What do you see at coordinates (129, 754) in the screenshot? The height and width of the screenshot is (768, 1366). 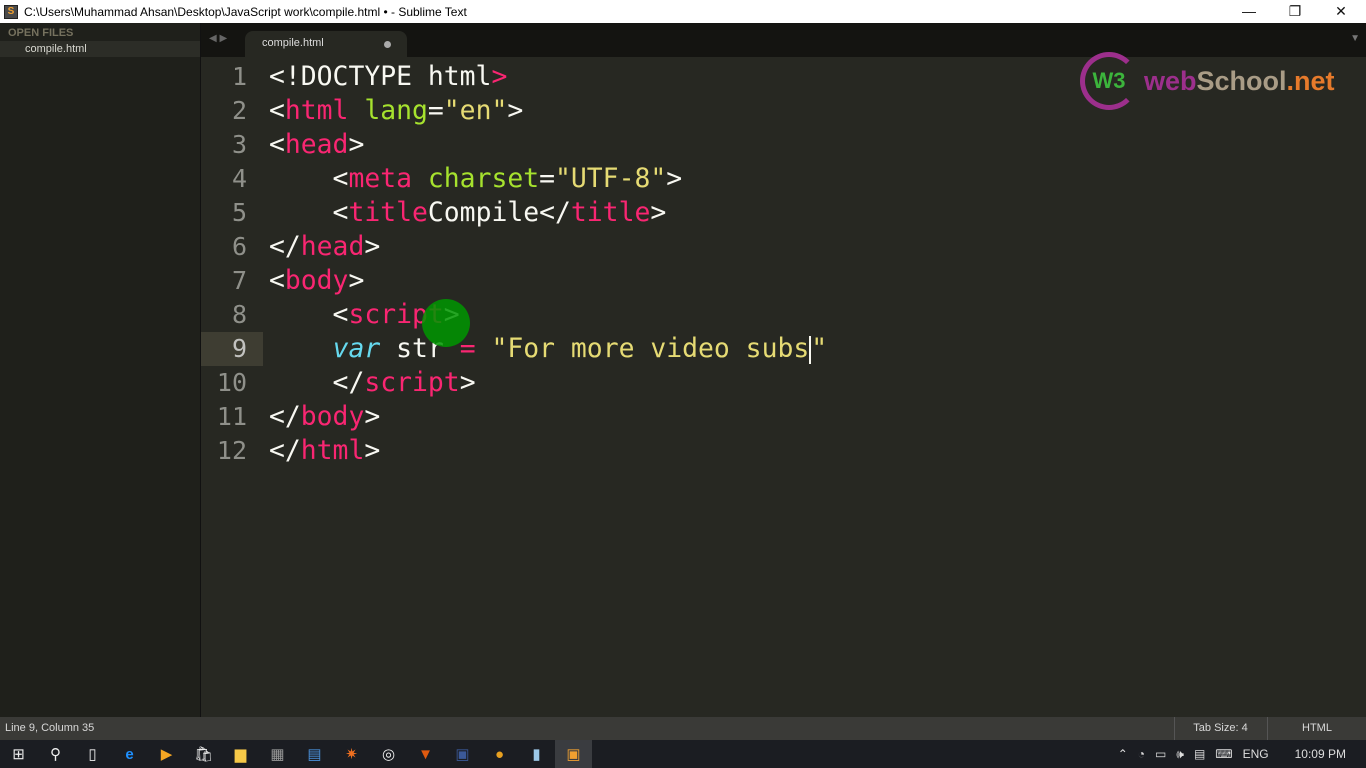 I see `edge-icon: e` at bounding box center [129, 754].